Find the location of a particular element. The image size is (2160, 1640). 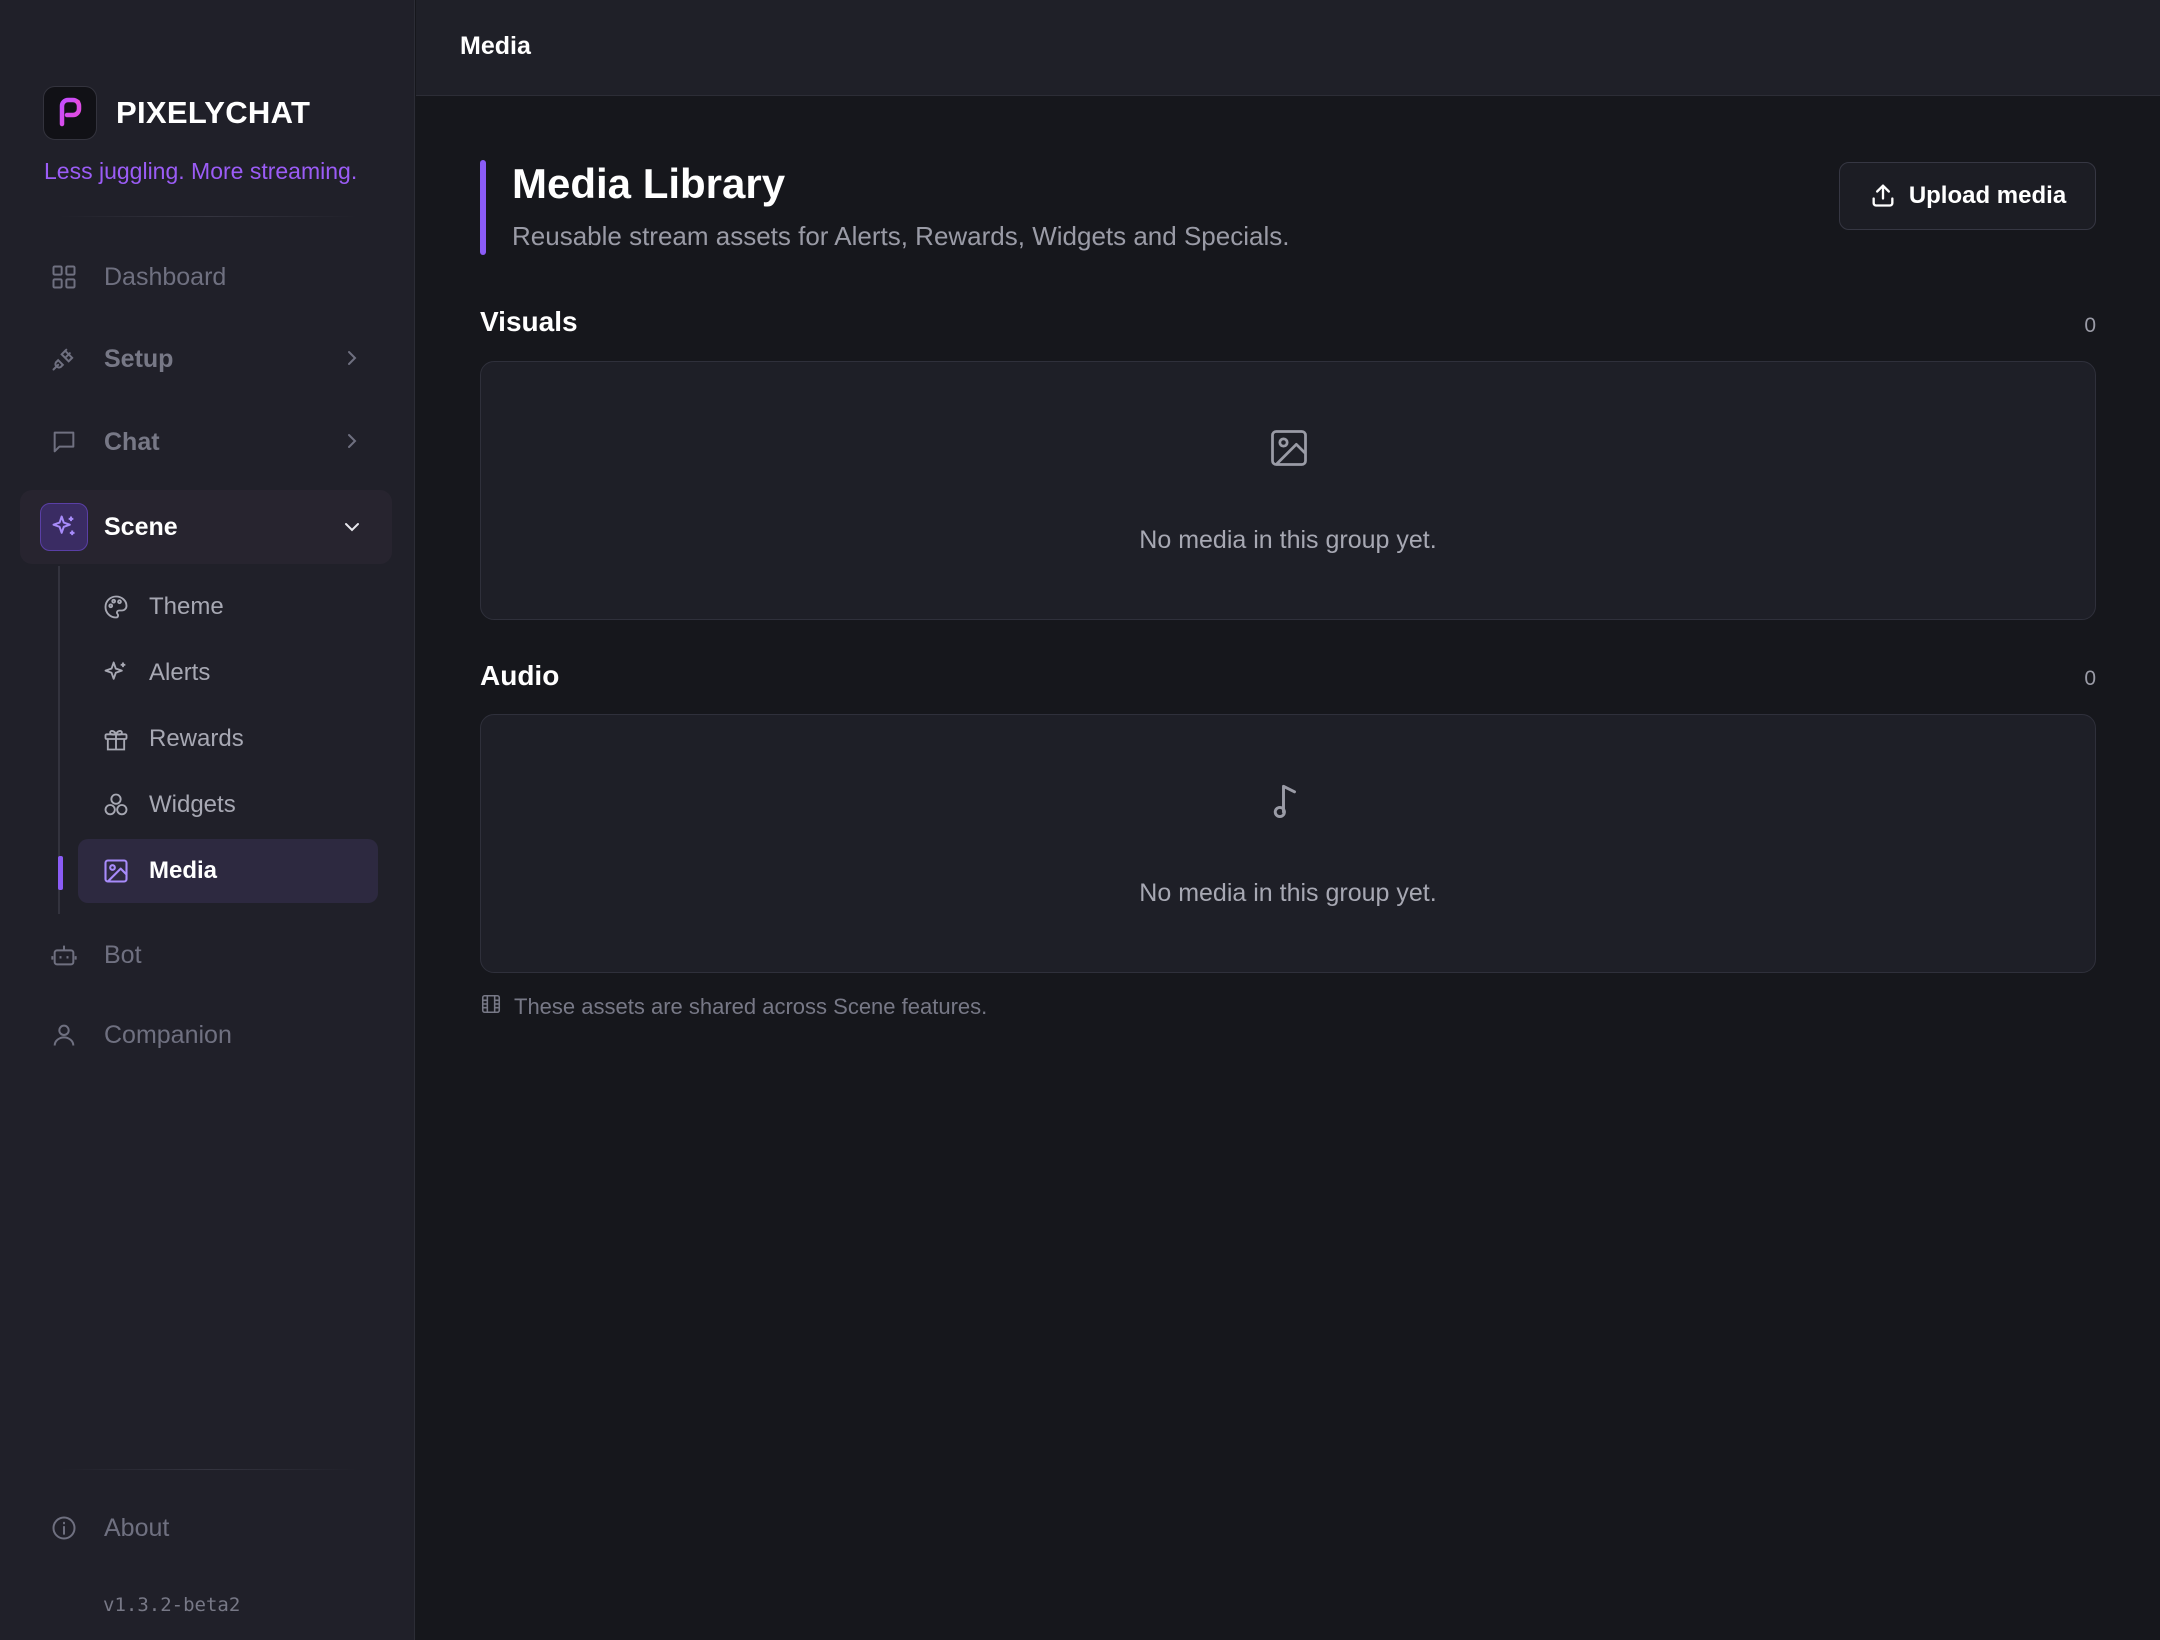

brand: PIXELYCHAT is located at coordinates (176, 113).